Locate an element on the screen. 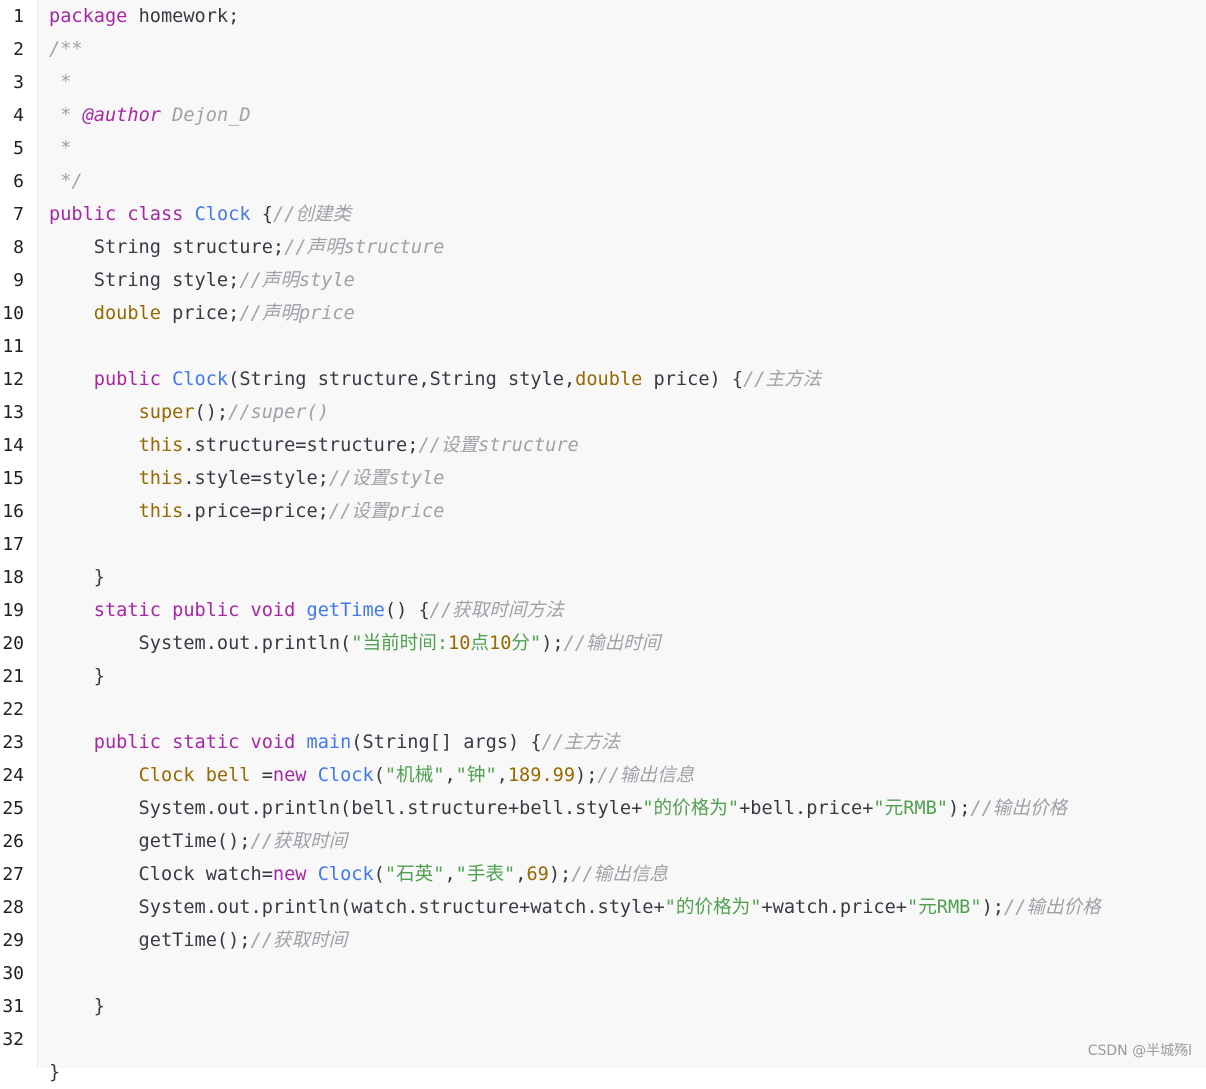 This screenshot has height=1089, width=1206. code-line: 7 public class Clock {//创建类 is located at coordinates (603, 214).